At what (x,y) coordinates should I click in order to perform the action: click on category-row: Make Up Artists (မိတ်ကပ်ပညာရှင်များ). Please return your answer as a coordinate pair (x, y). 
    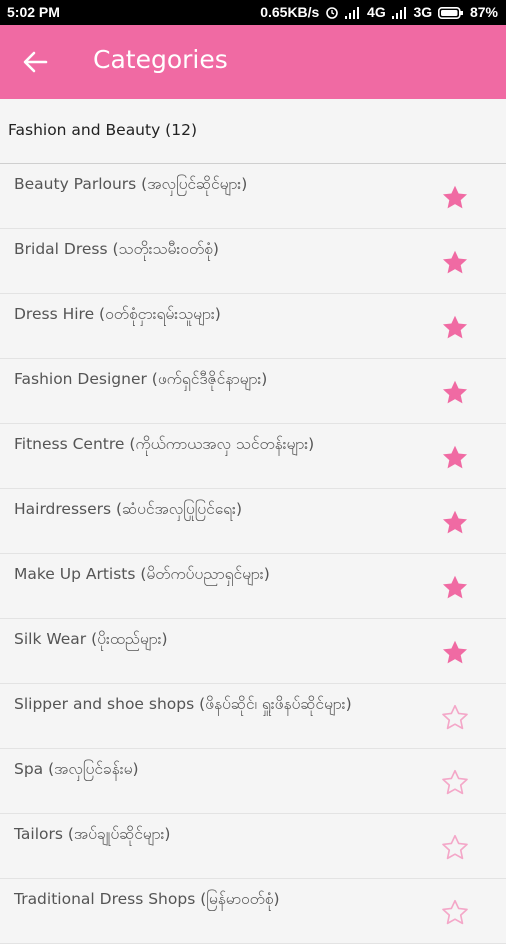
    Looking at the image, I should click on (253, 586).